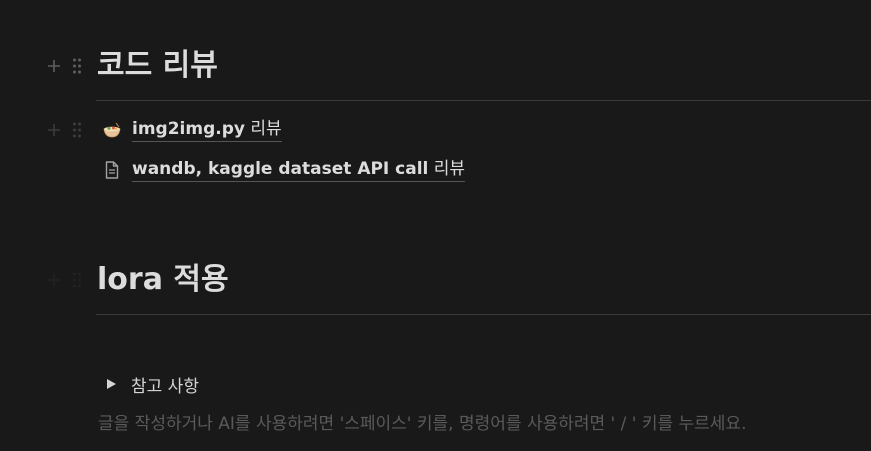  I want to click on document-icon, so click(112, 170).